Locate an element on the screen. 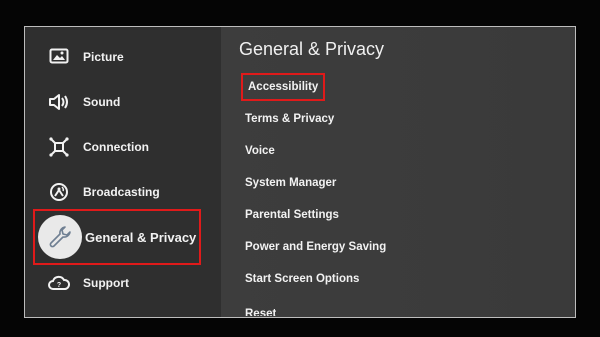 This screenshot has width=600, height=337. sidebar-item-connection: Connection is located at coordinates (123, 147).